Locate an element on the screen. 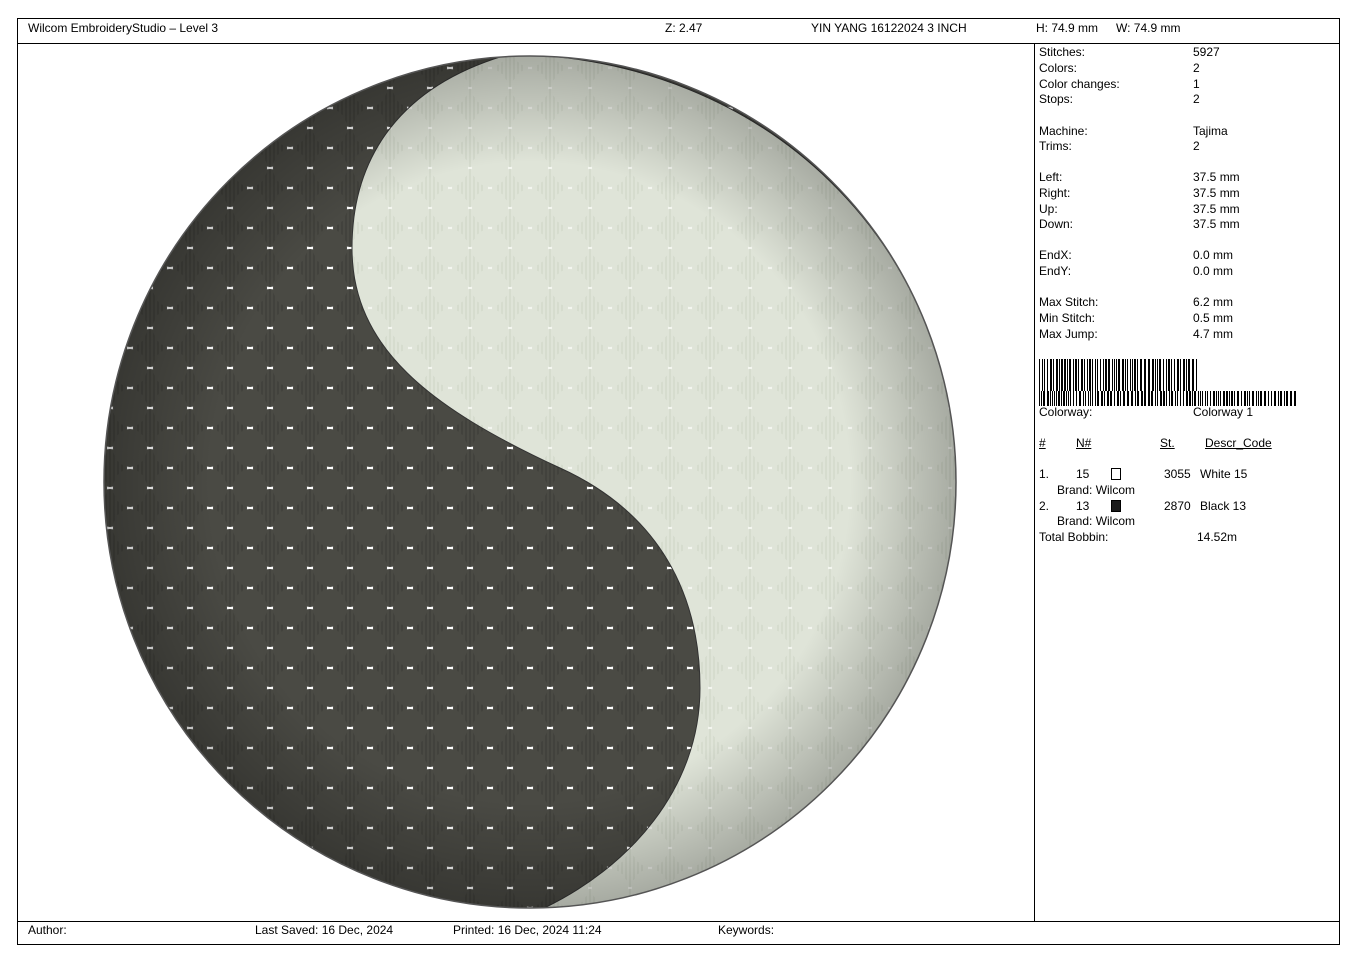 The width and height of the screenshot is (1353, 961). colors-value: 2 is located at coordinates (1196, 68).